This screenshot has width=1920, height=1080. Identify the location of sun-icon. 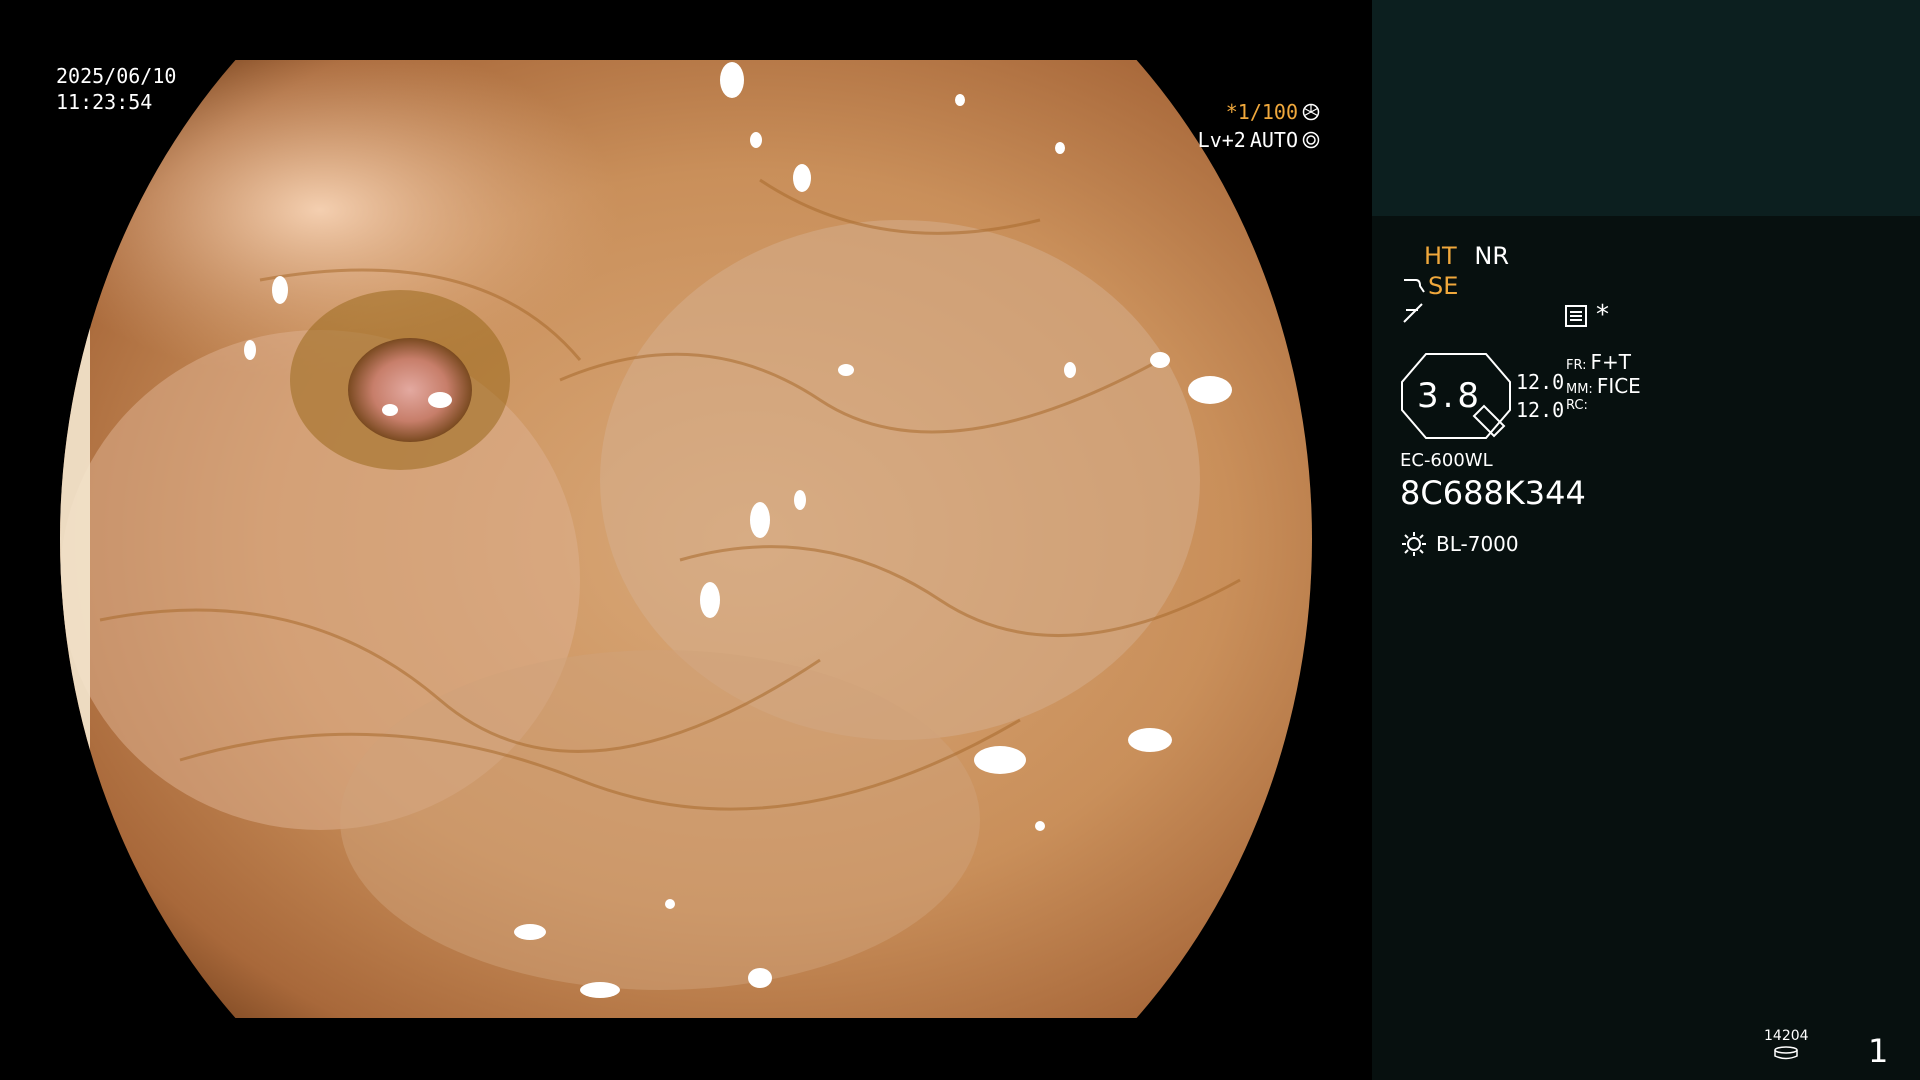
(1414, 544).